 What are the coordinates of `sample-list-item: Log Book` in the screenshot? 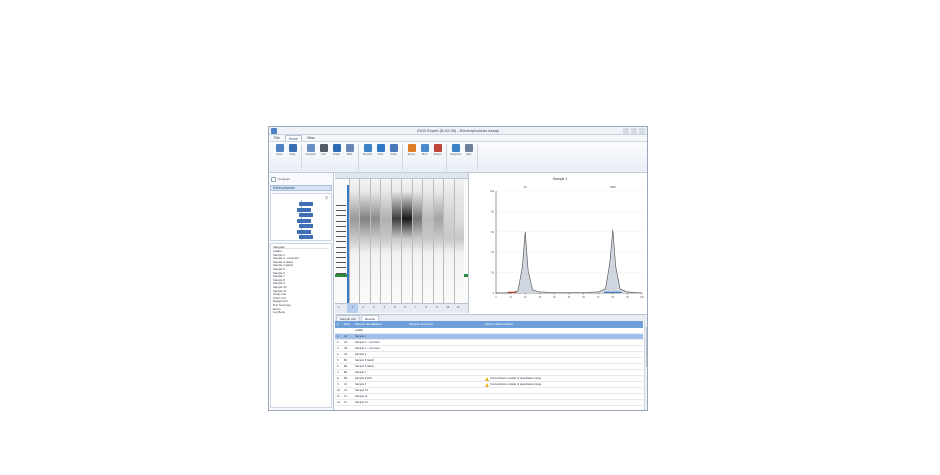 It's located at (301, 313).